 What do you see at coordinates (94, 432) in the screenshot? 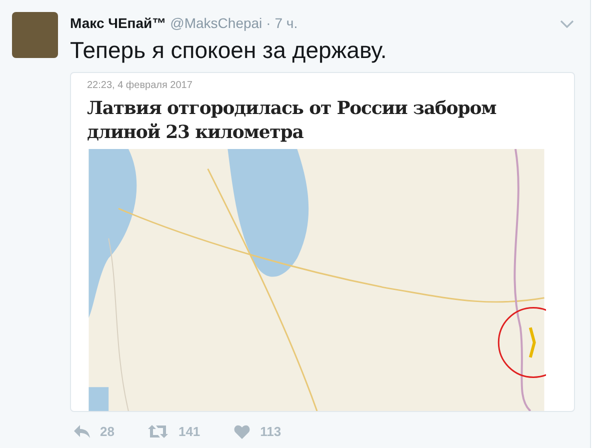
I see `reply-button: 28` at bounding box center [94, 432].